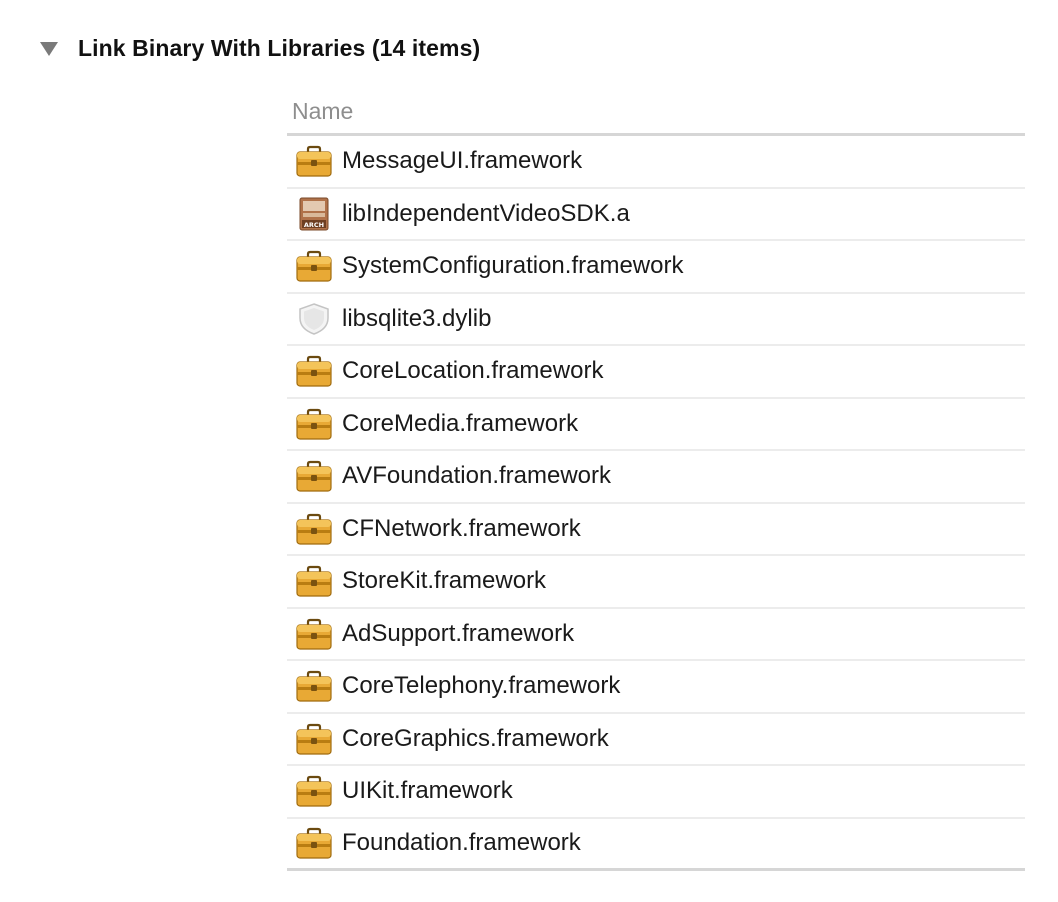 The image size is (1058, 902). I want to click on table-row: UIKit.framework, so click(656, 792).